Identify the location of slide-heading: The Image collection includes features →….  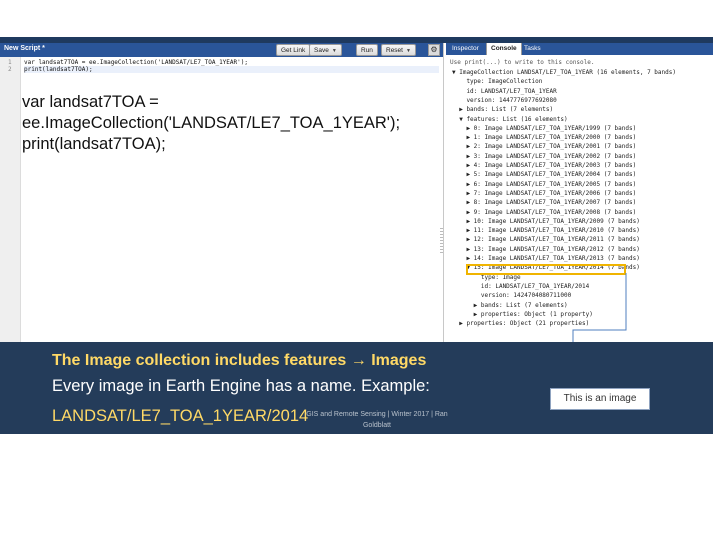
(239, 361).